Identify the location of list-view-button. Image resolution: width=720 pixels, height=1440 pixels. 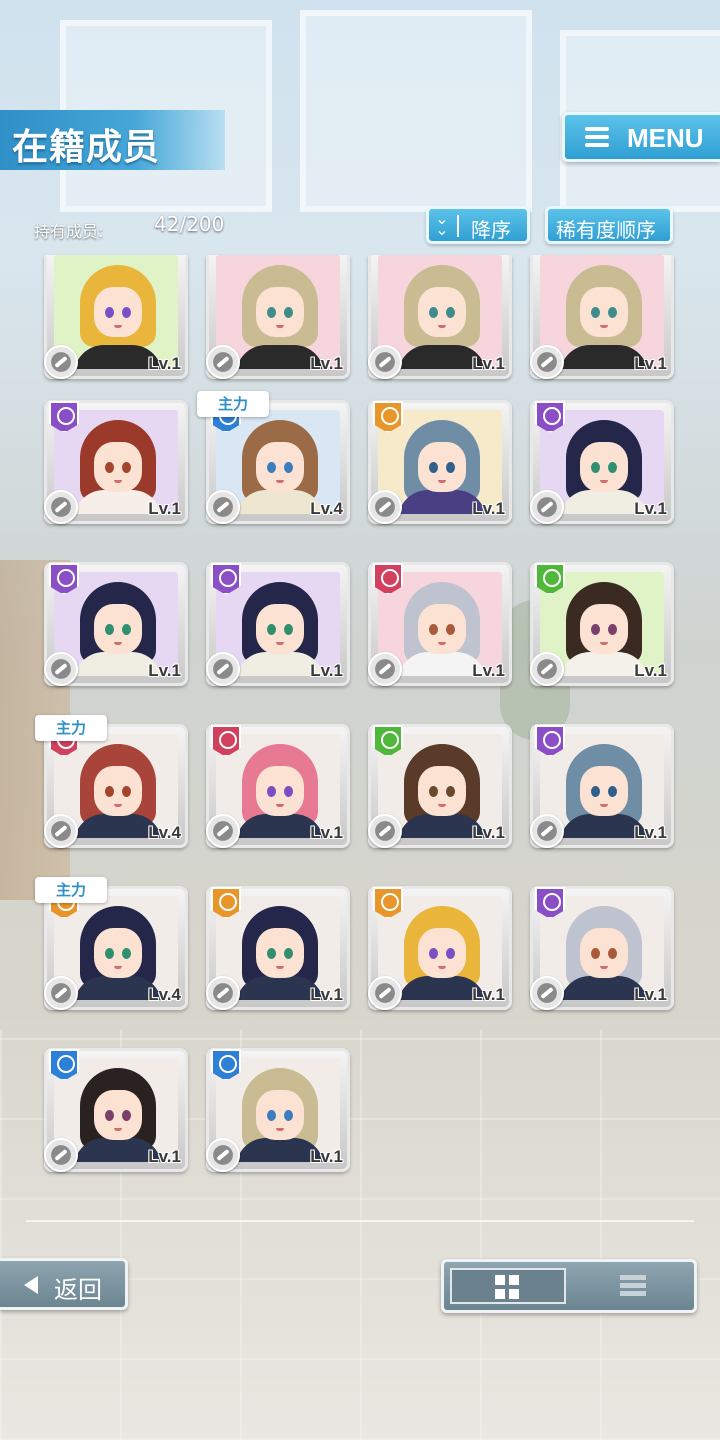
(633, 1286).